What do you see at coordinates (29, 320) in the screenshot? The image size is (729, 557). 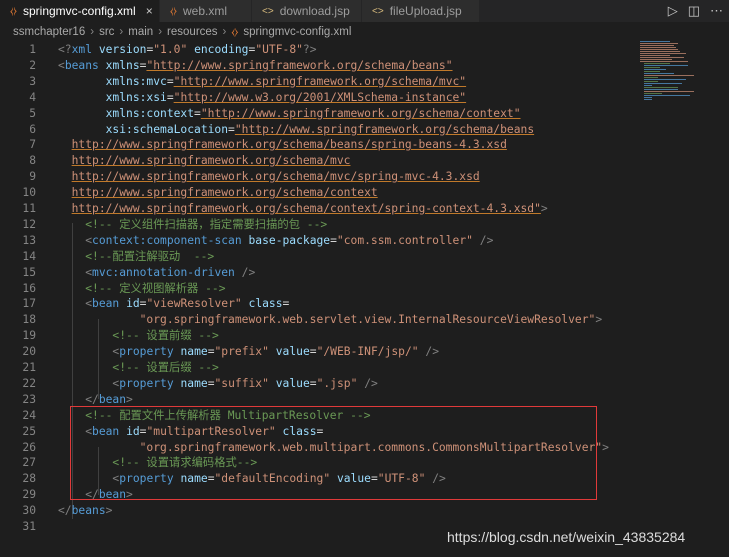 I see `line-number: 18` at bounding box center [29, 320].